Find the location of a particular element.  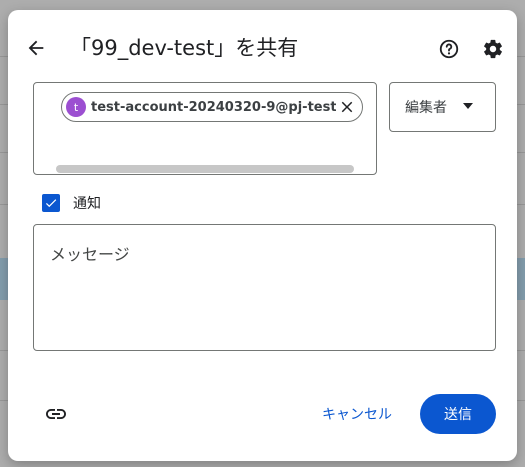

gear-icon is located at coordinates (493, 49).